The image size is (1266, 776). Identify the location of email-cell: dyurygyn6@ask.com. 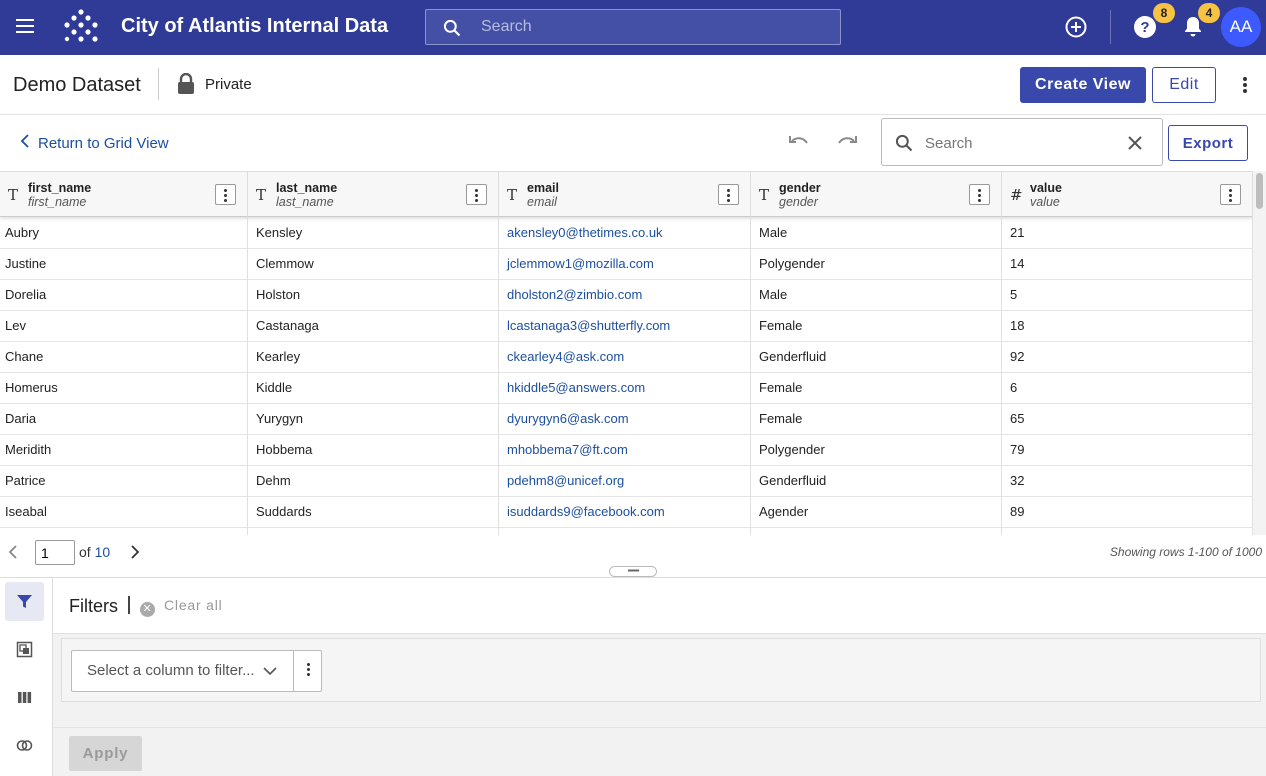
(625, 419).